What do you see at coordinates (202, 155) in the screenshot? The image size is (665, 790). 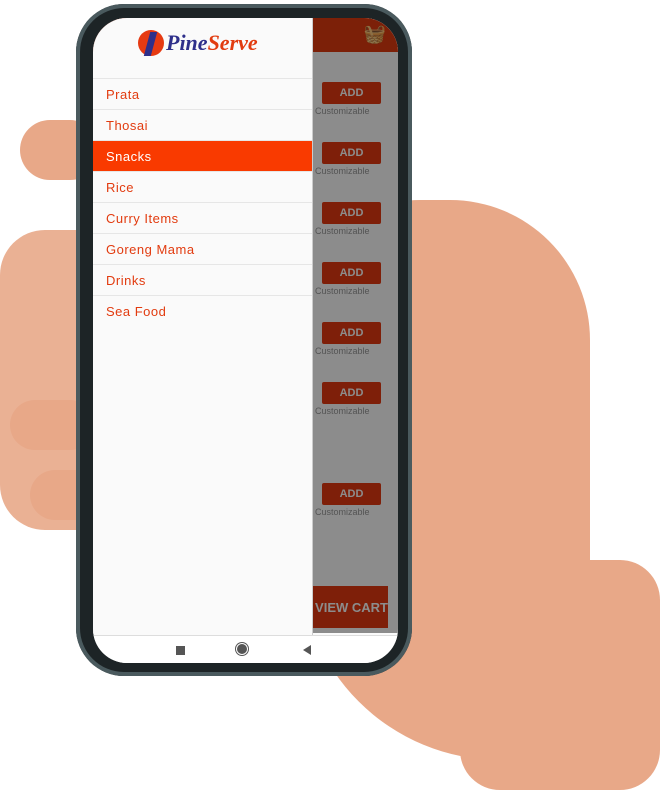 I see `drawer-item-snacks: Snacks` at bounding box center [202, 155].